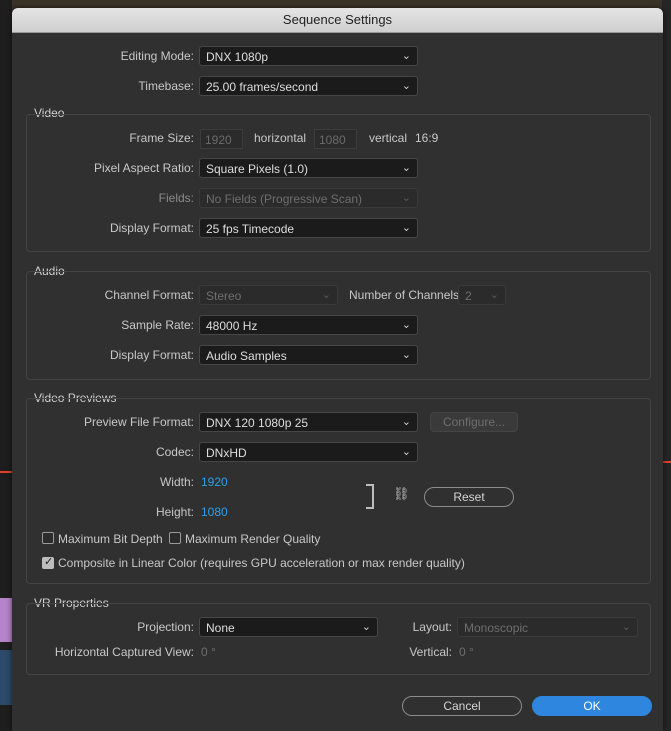 Image resolution: width=671 pixels, height=731 pixels. What do you see at coordinates (157, 56) in the screenshot?
I see `editing-mode-label: Editing Mode:` at bounding box center [157, 56].